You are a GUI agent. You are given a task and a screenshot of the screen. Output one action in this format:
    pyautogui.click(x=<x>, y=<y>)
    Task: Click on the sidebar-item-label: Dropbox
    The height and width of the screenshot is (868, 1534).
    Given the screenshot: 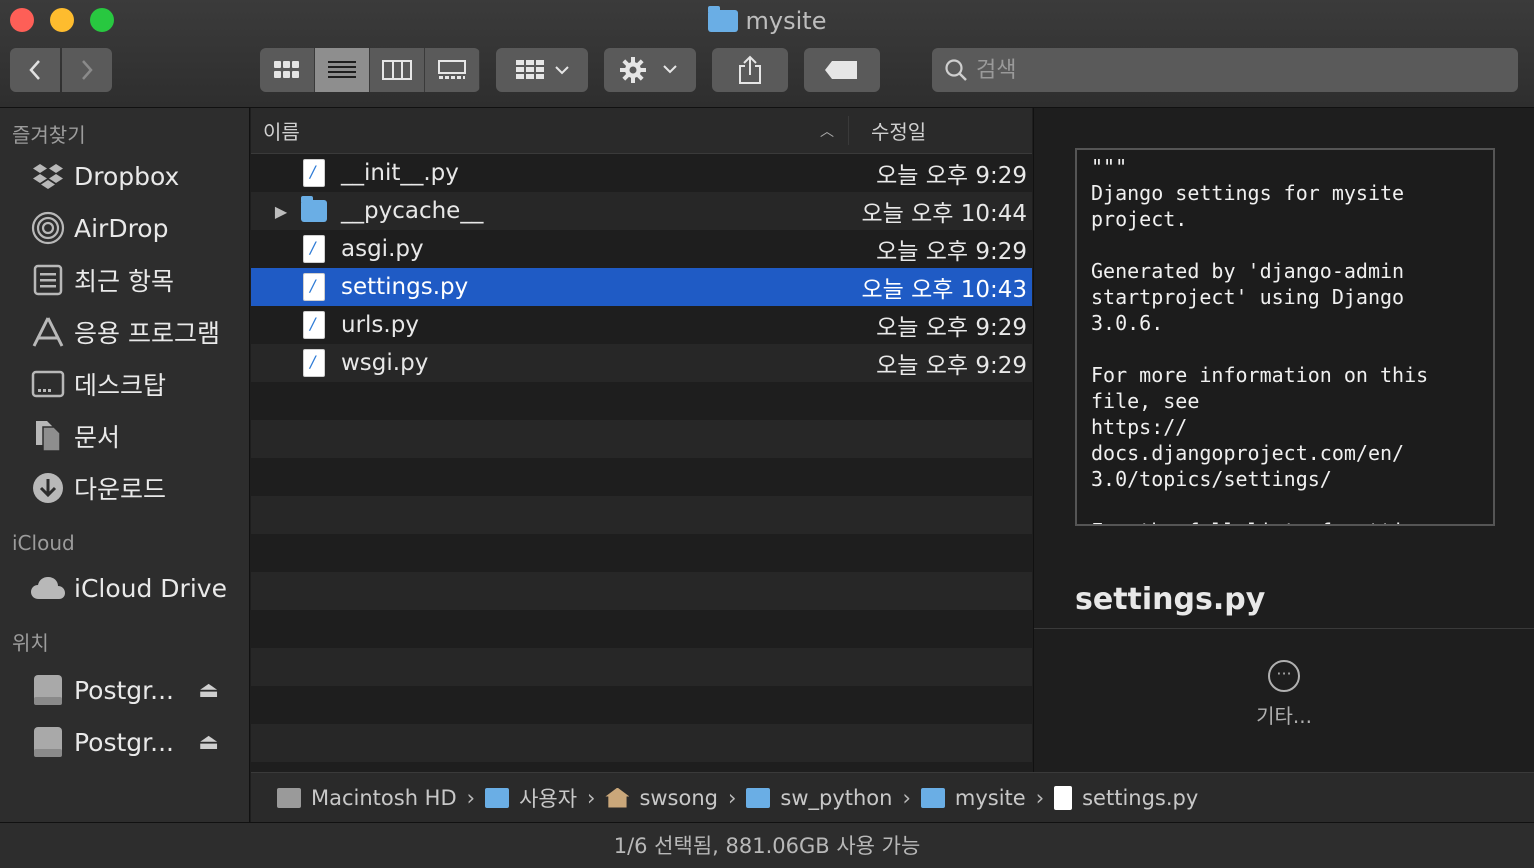 What is the action you would take?
    pyautogui.click(x=127, y=176)
    